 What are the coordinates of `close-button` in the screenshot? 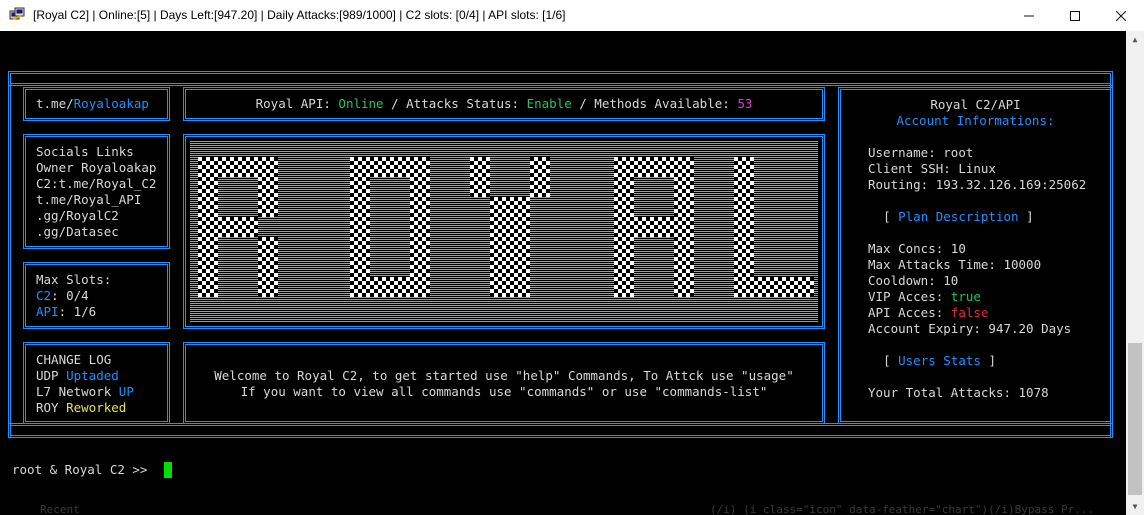 It's located at (1121, 15).